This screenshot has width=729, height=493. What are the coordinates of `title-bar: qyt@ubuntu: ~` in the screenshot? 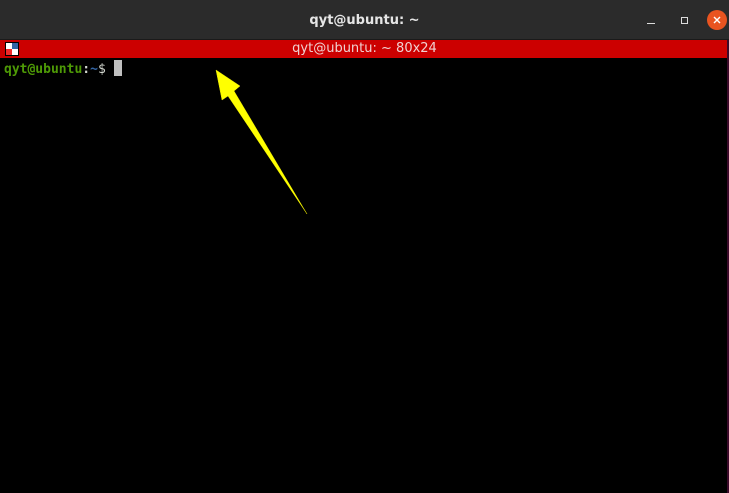 It's located at (364, 20).